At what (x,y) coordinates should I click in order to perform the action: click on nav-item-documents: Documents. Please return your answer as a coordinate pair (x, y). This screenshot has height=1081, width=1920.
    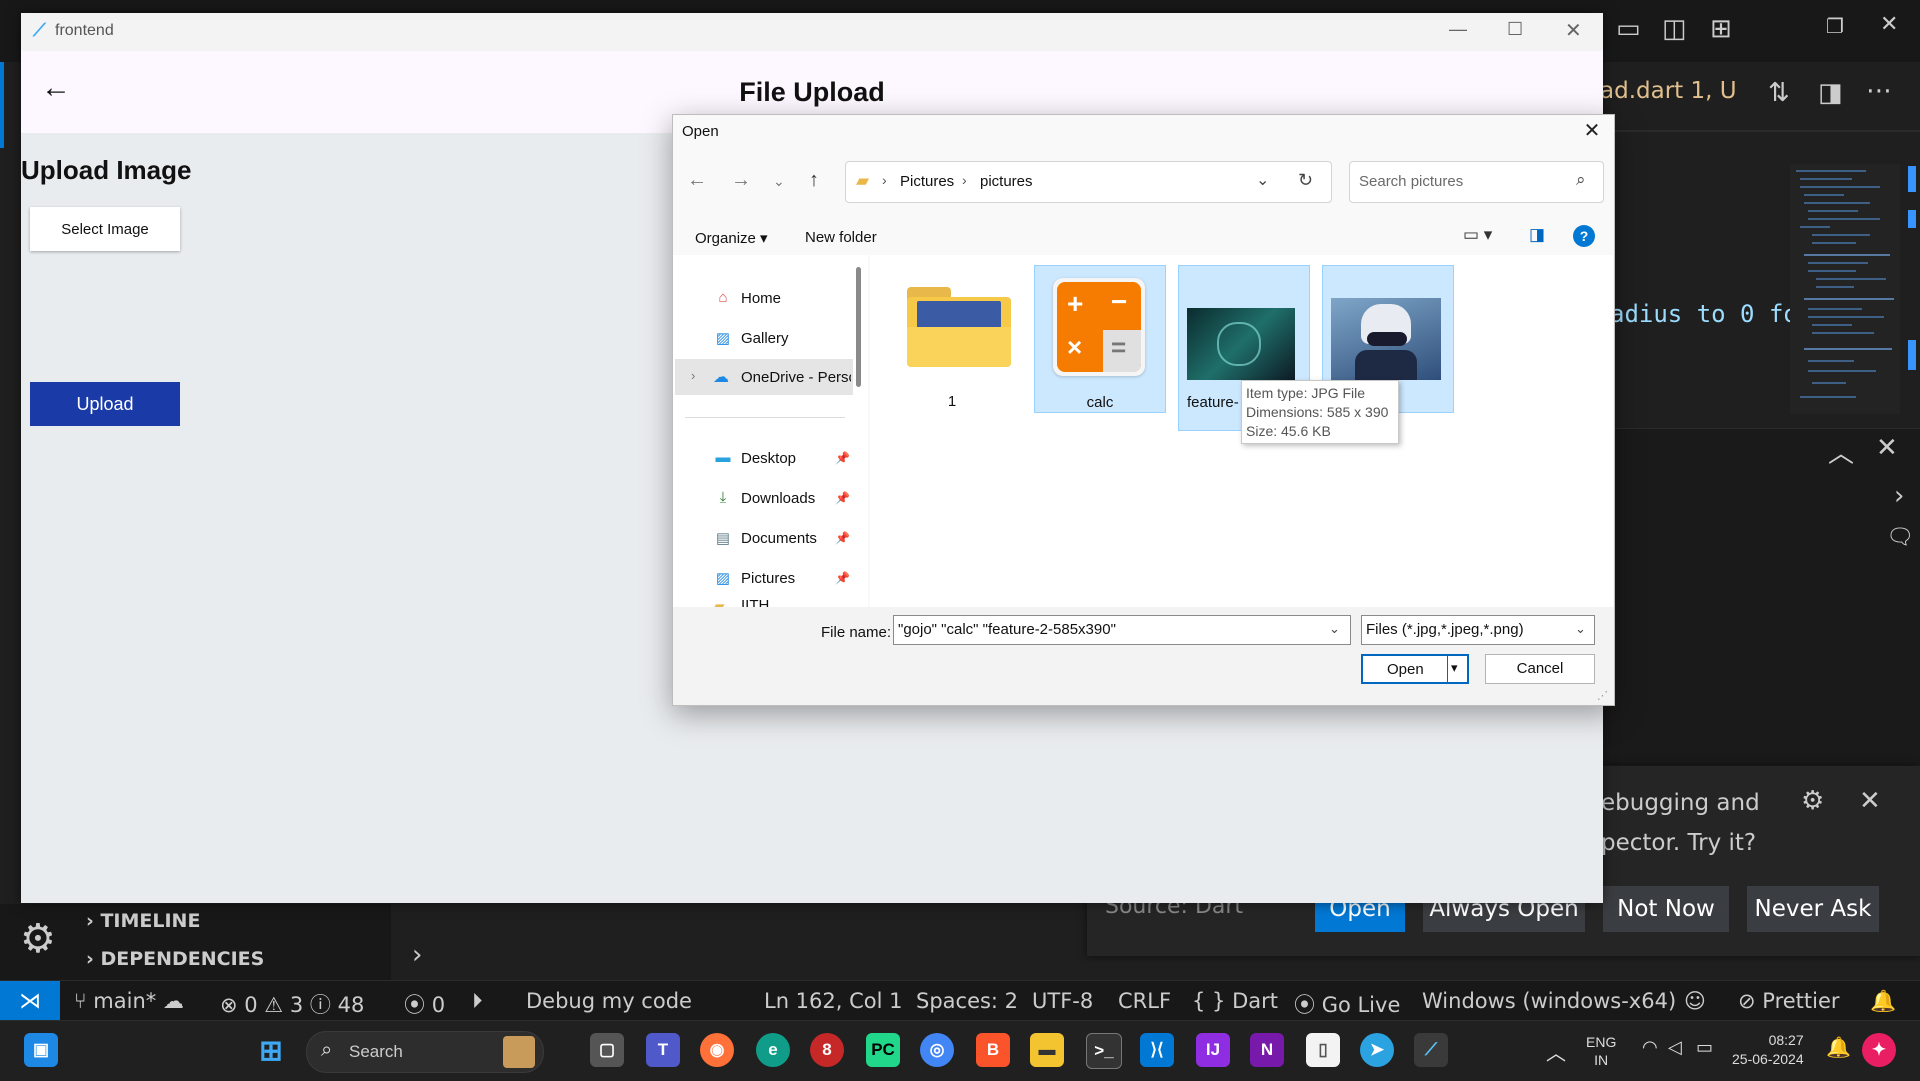
    Looking at the image, I should click on (779, 538).